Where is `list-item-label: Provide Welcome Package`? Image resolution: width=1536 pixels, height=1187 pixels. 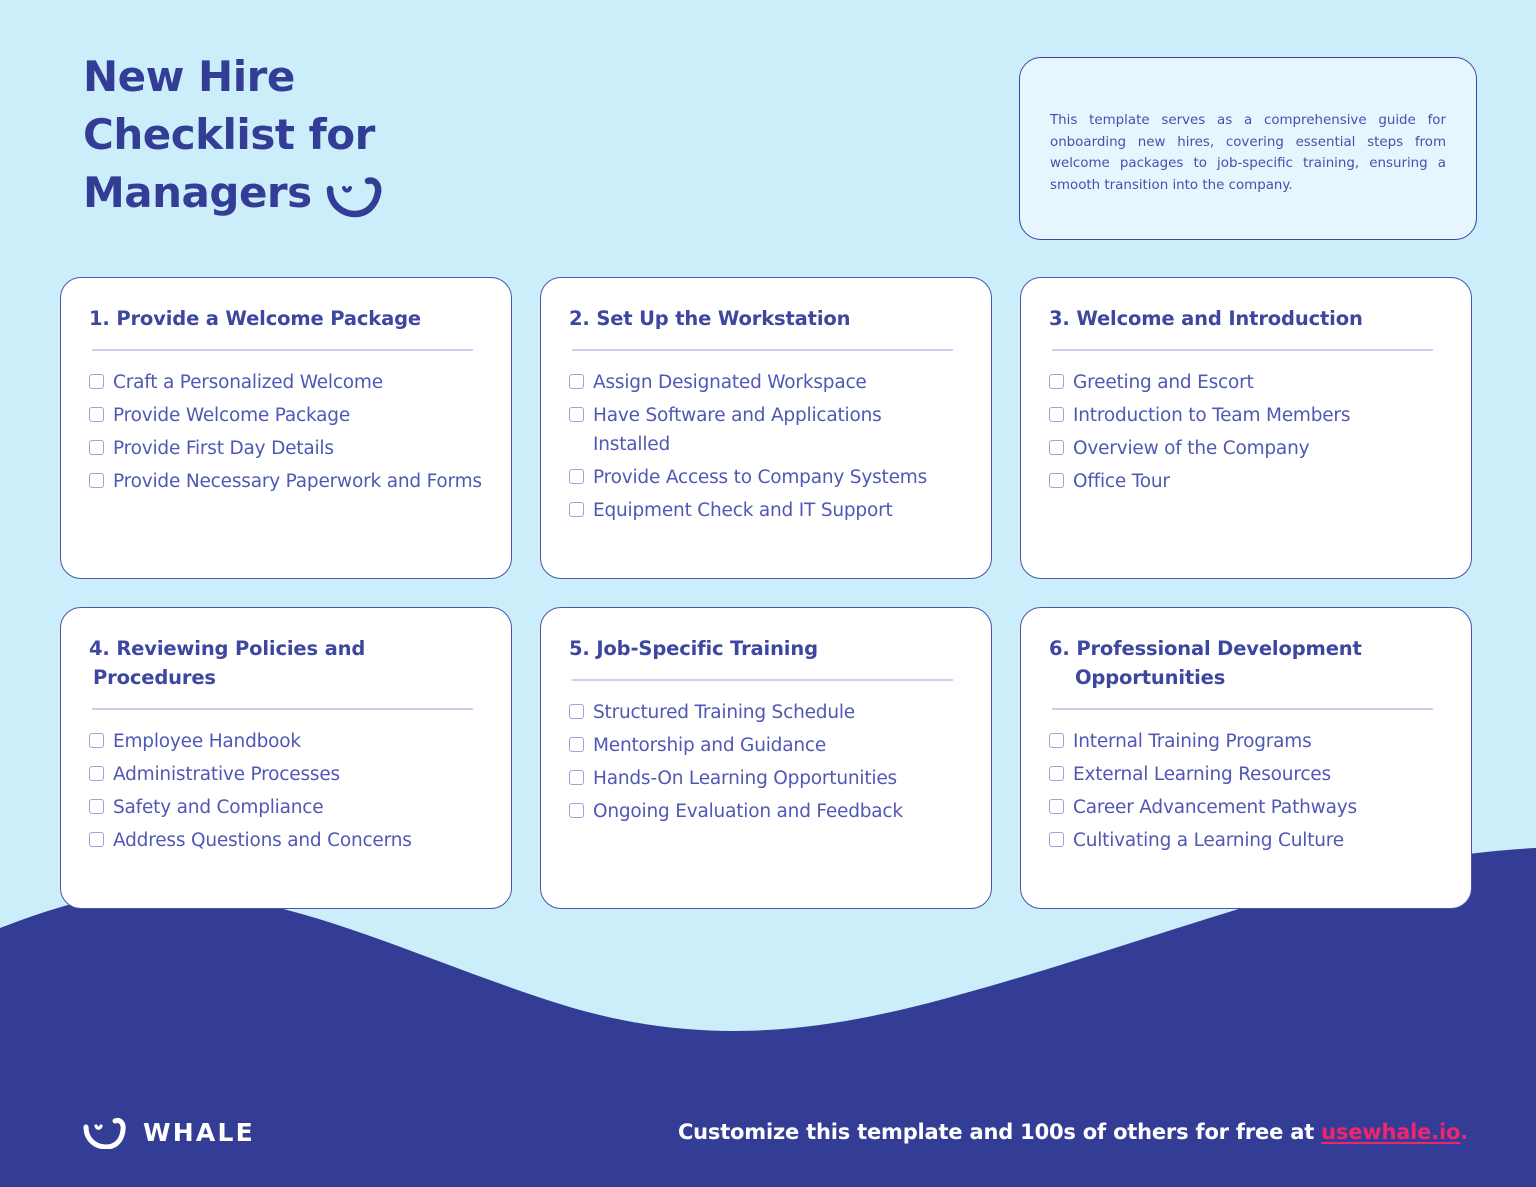 list-item-label: Provide Welcome Package is located at coordinates (232, 415).